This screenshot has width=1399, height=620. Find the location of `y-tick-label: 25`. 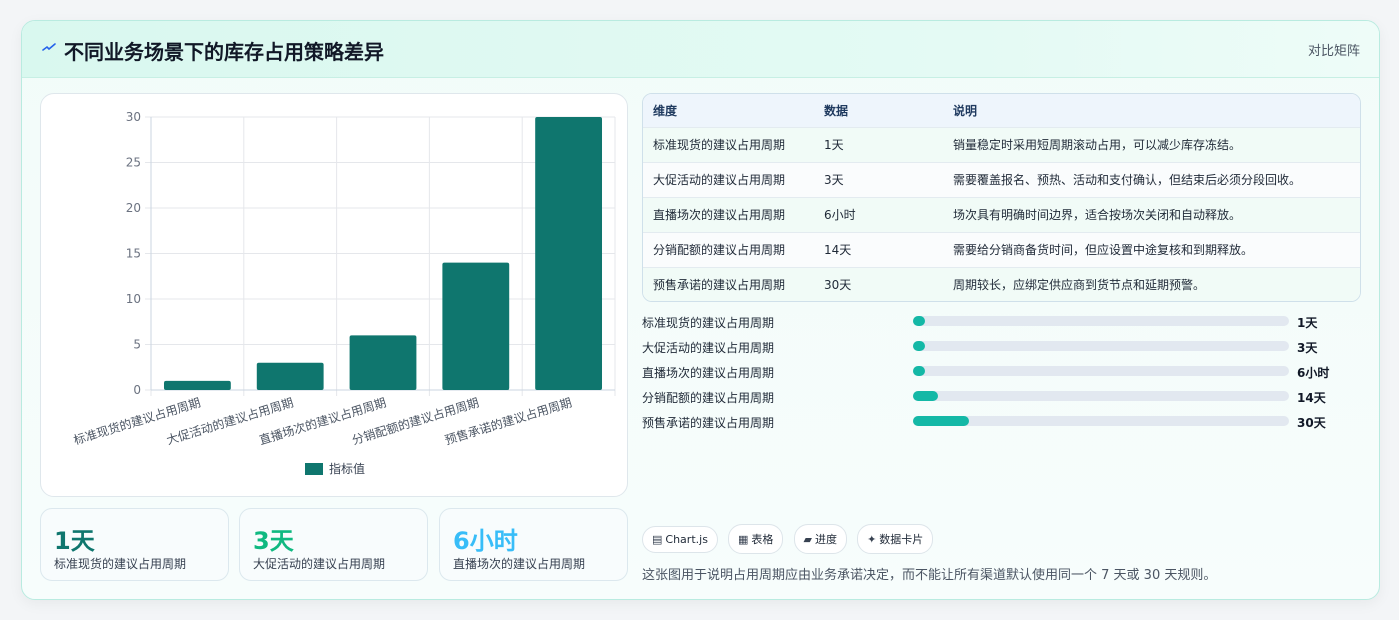

y-tick-label: 25 is located at coordinates (133, 163).